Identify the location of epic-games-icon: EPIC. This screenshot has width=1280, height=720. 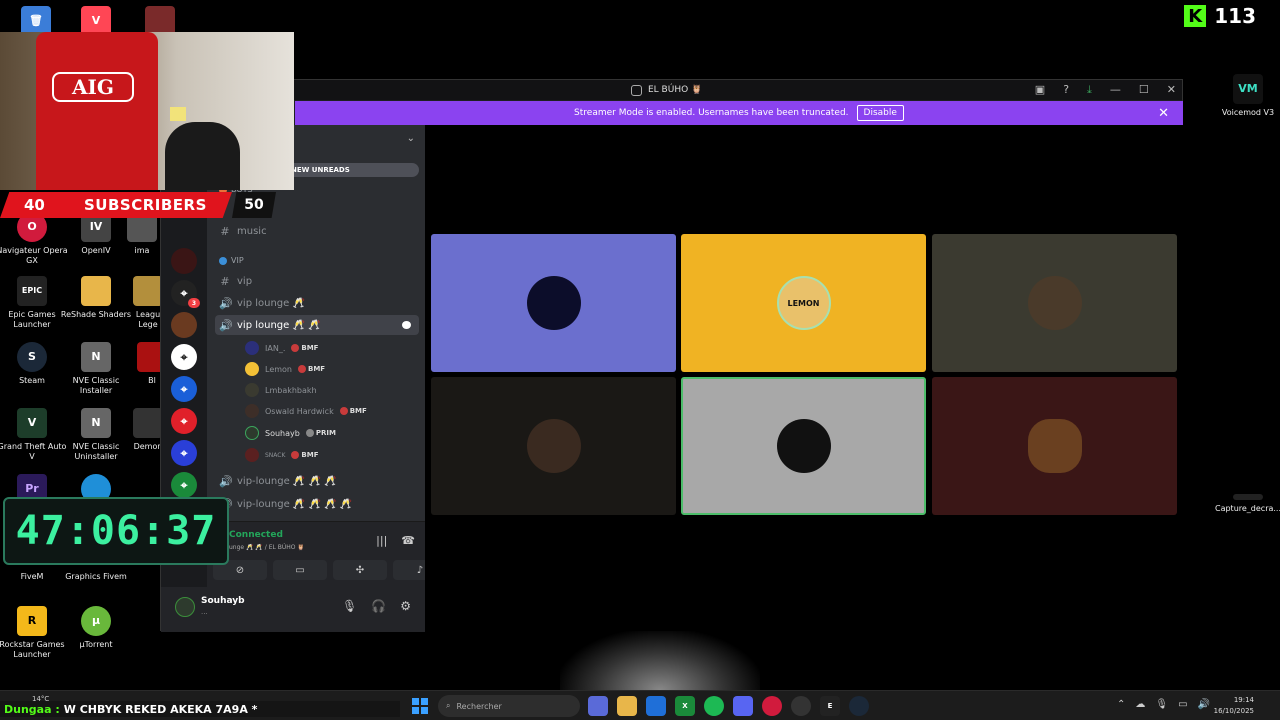
(32, 291).